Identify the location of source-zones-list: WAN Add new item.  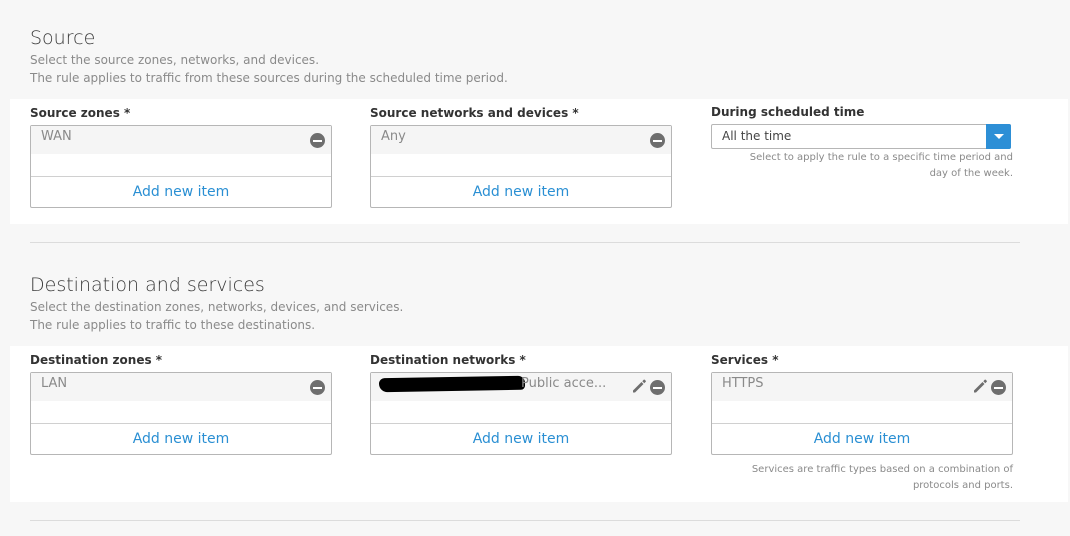
(181, 166).